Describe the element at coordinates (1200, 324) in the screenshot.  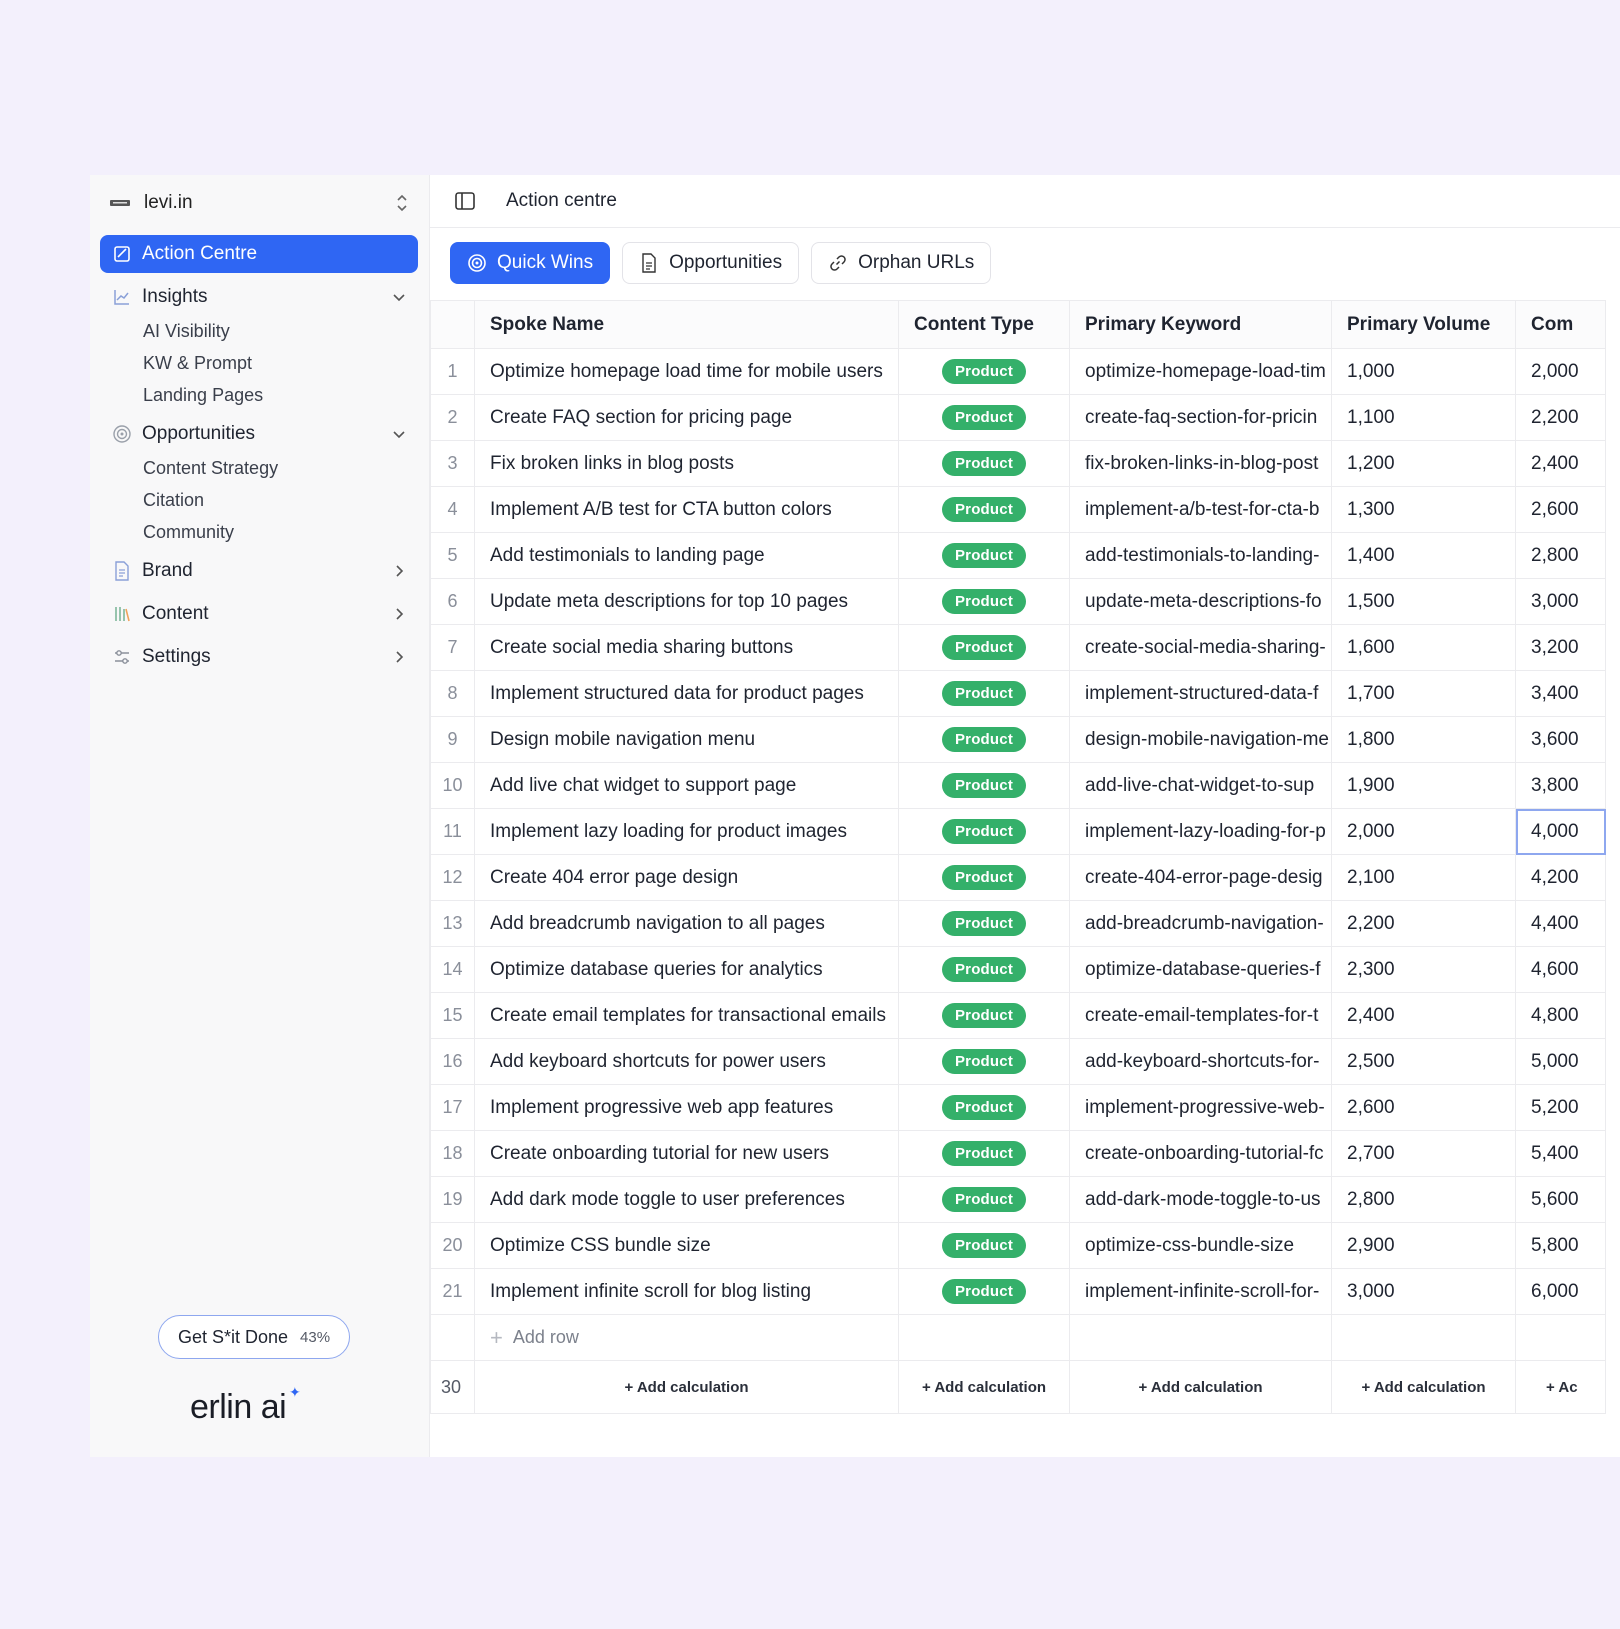
I see `column-header: Primary Keyword` at that location.